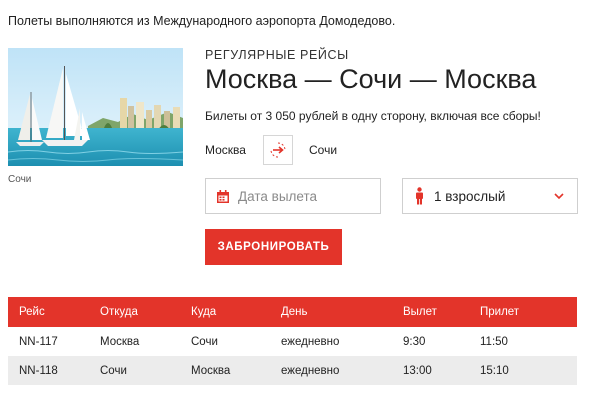 The height and width of the screenshot is (406, 600). Describe the element at coordinates (120, 341) in the screenshot. I see `origin-cell: Москва` at that location.